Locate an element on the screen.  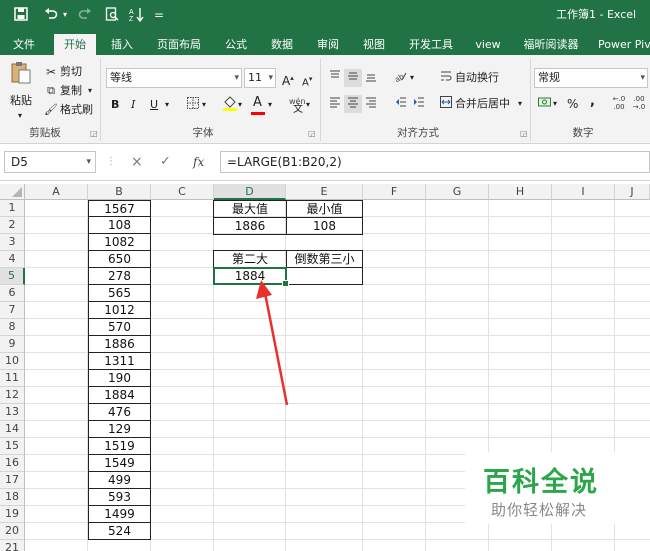
arrow-head is located at coordinates (264, 289).